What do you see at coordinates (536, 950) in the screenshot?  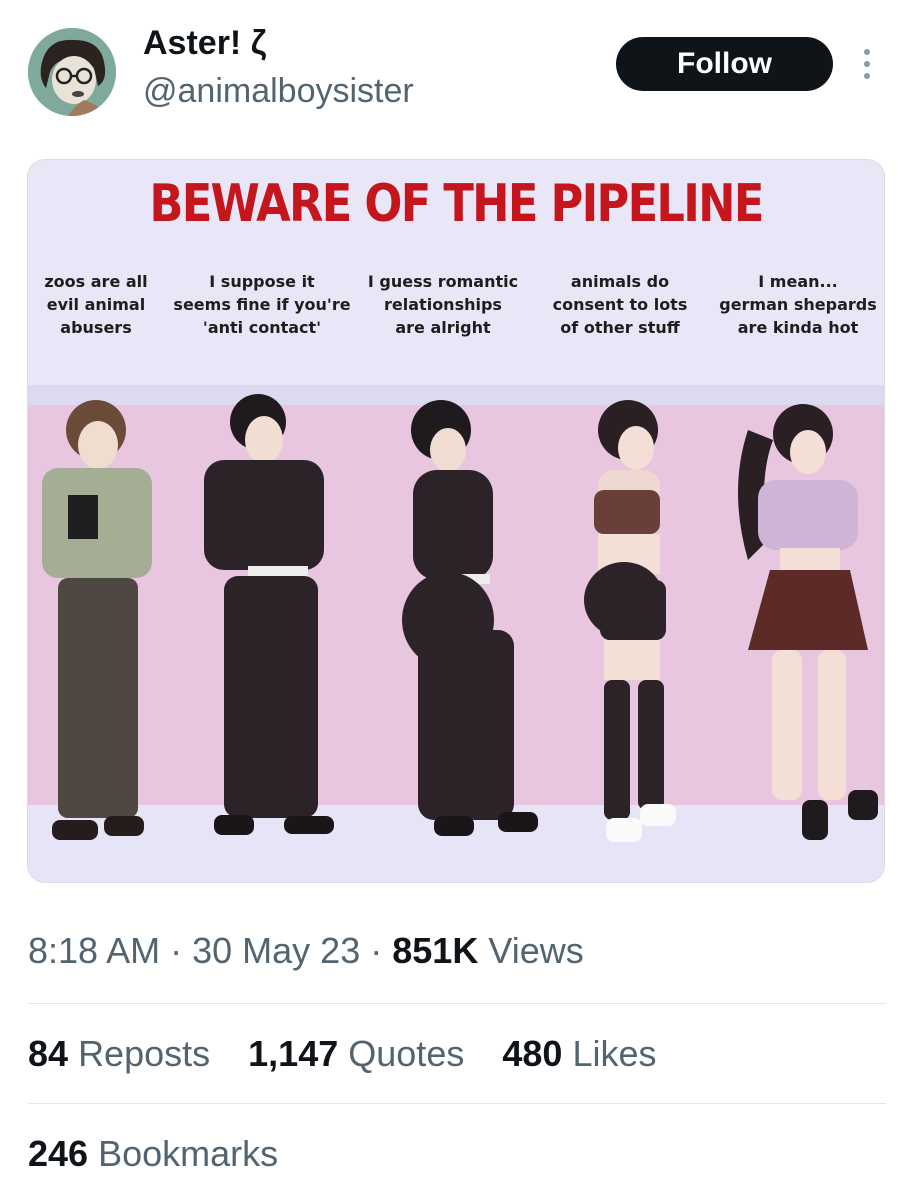 I see `views-label: Views` at bounding box center [536, 950].